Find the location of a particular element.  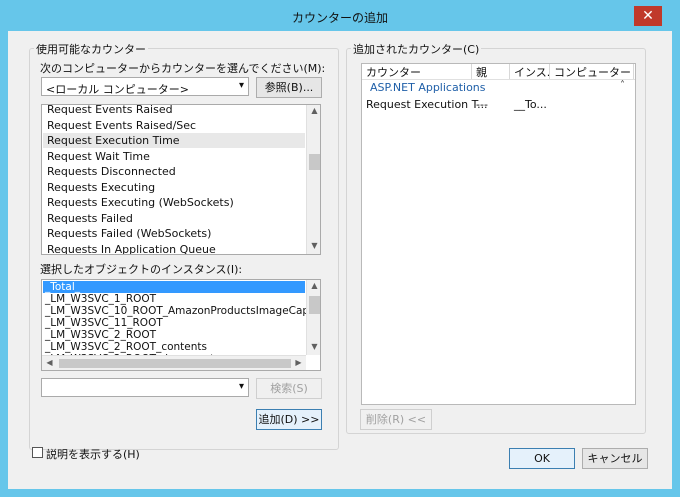

instance-list-item: _LM_W3SVC_2_ROOT is located at coordinates (100, 335).